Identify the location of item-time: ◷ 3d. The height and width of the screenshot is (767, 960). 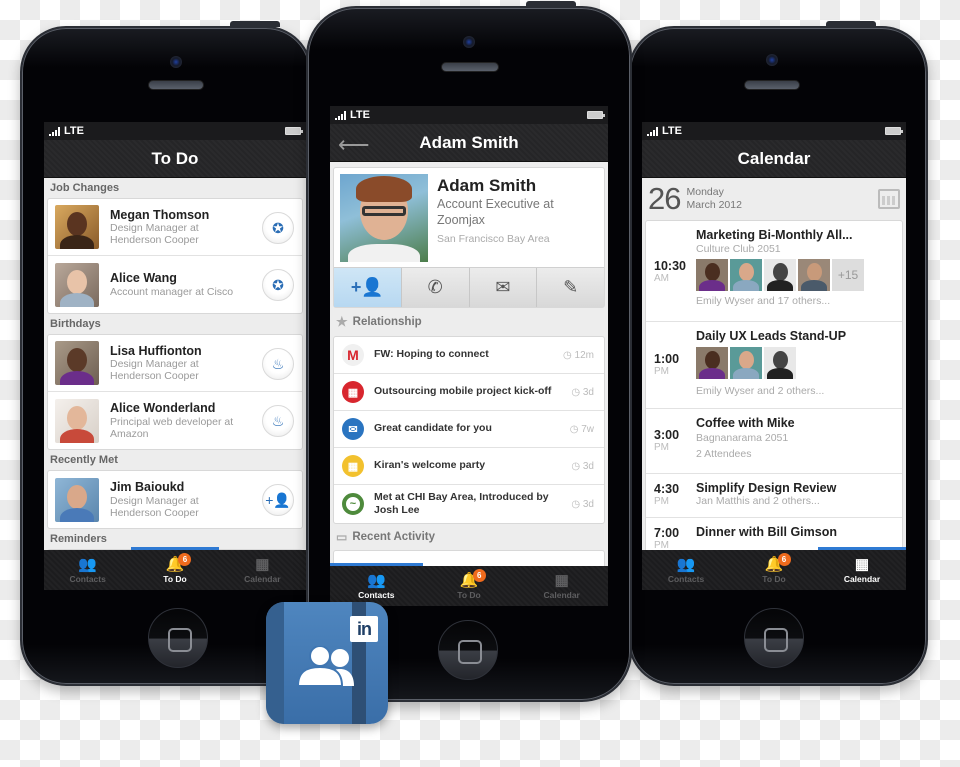
(582, 392).